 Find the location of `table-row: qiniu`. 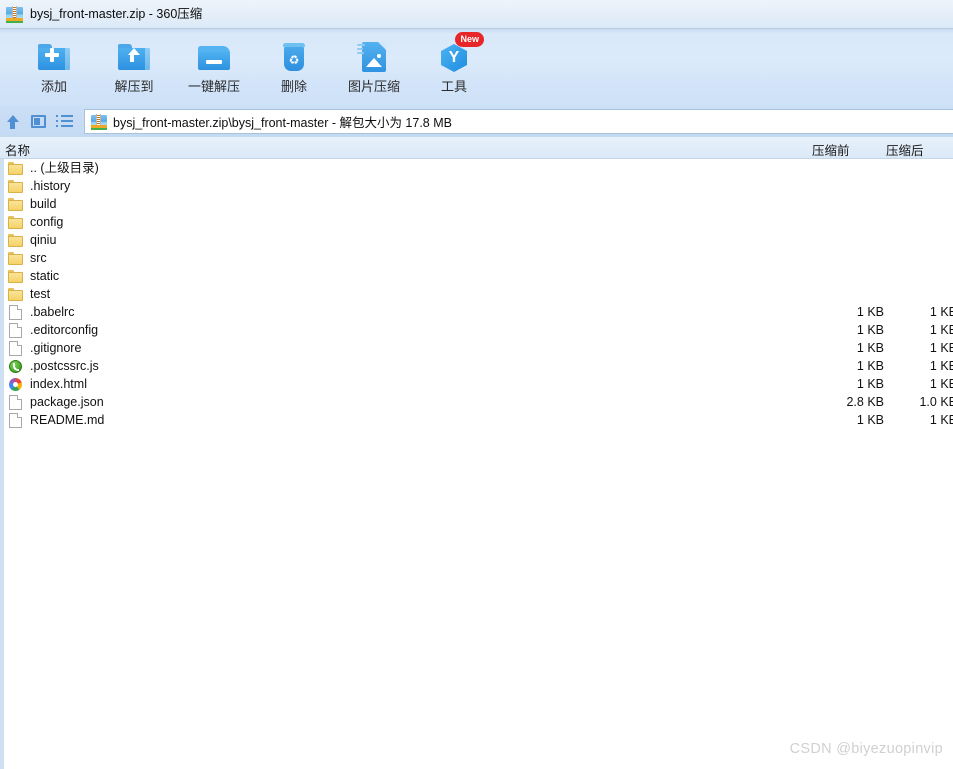

table-row: qiniu is located at coordinates (478, 240).